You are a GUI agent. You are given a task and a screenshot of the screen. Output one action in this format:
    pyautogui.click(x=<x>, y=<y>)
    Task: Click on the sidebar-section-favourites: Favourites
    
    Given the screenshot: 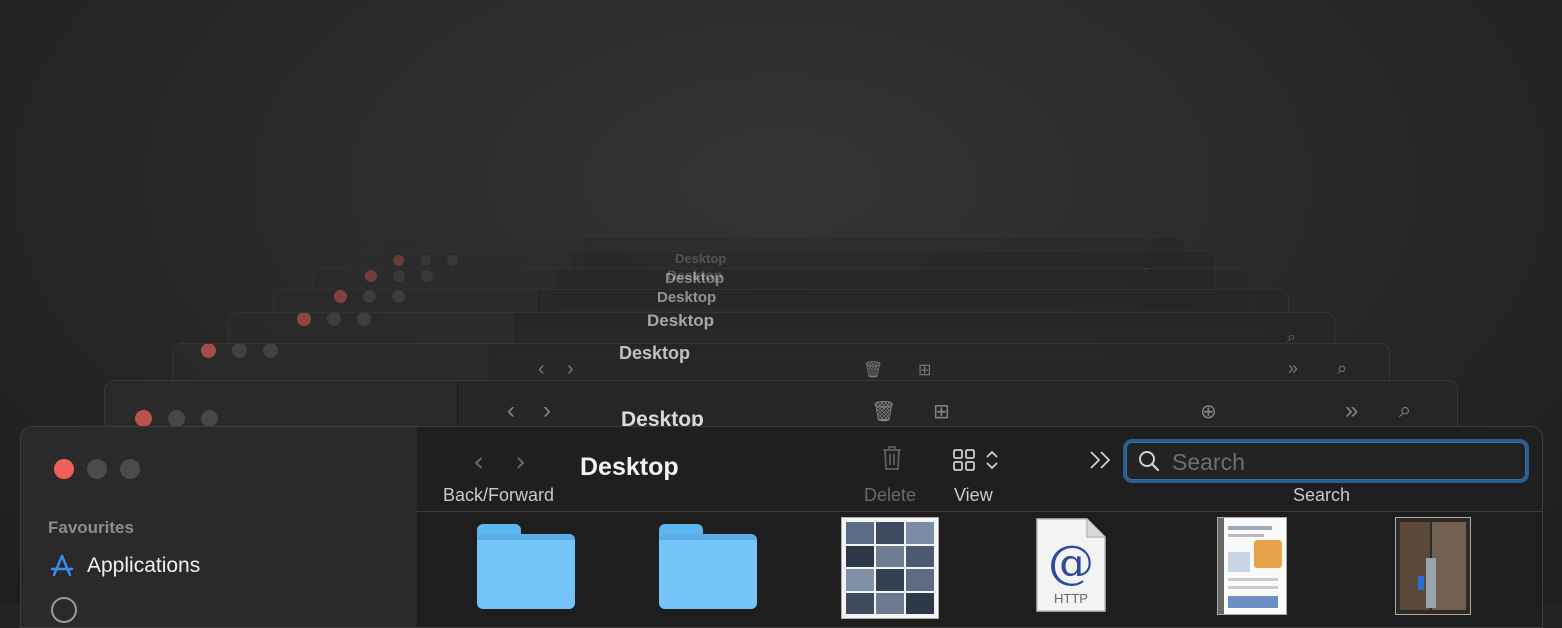 What is the action you would take?
    pyautogui.click(x=91, y=527)
    